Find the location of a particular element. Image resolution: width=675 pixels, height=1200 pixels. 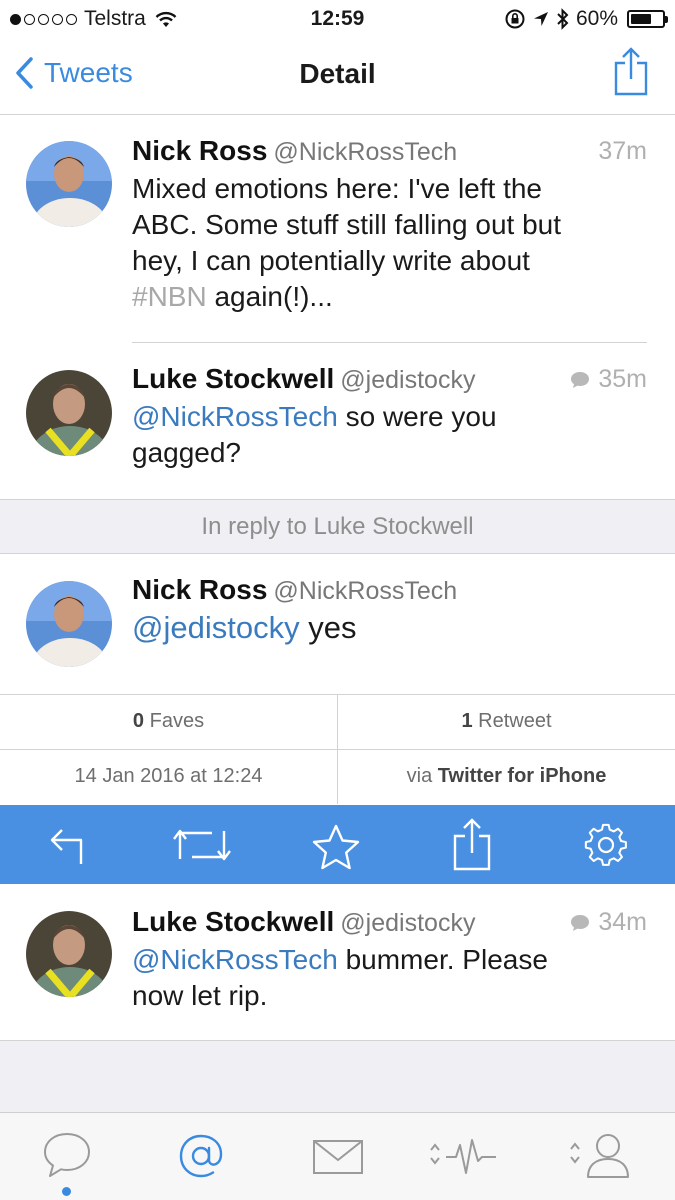

tab-profile is located at coordinates (600, 1157).